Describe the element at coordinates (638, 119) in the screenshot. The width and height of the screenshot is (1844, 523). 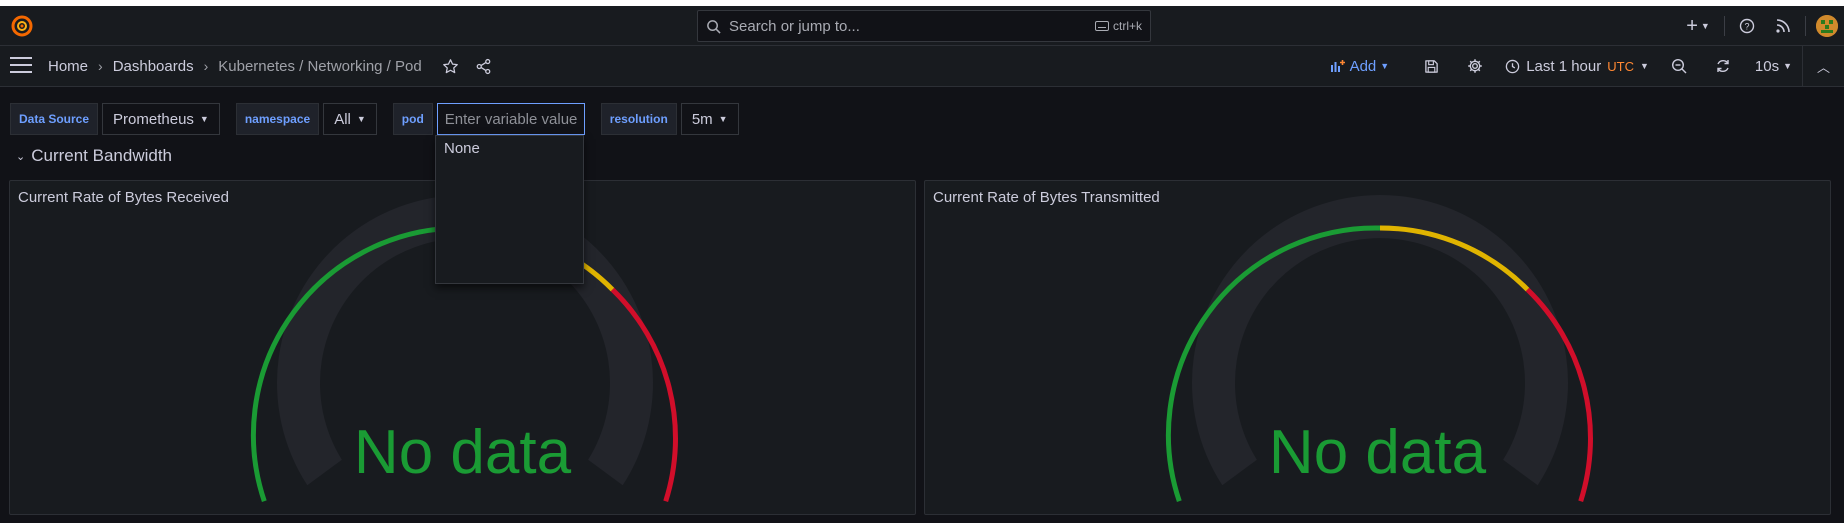
I see `variable-label-resolution: resolution` at that location.